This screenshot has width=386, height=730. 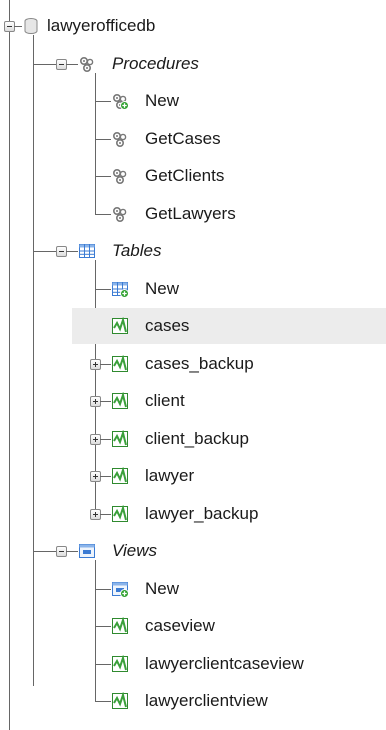 I want to click on table-item: client_backup, so click(x=197, y=439).